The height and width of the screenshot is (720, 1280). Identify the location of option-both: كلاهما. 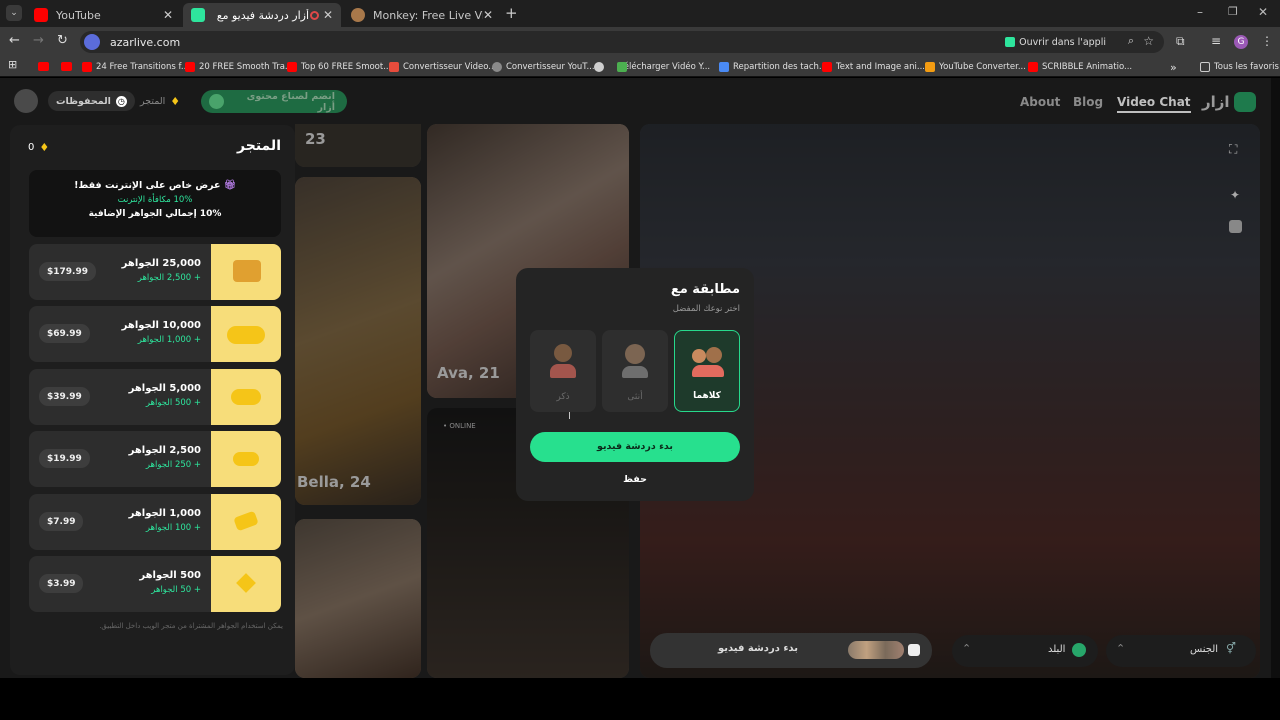
(707, 371).